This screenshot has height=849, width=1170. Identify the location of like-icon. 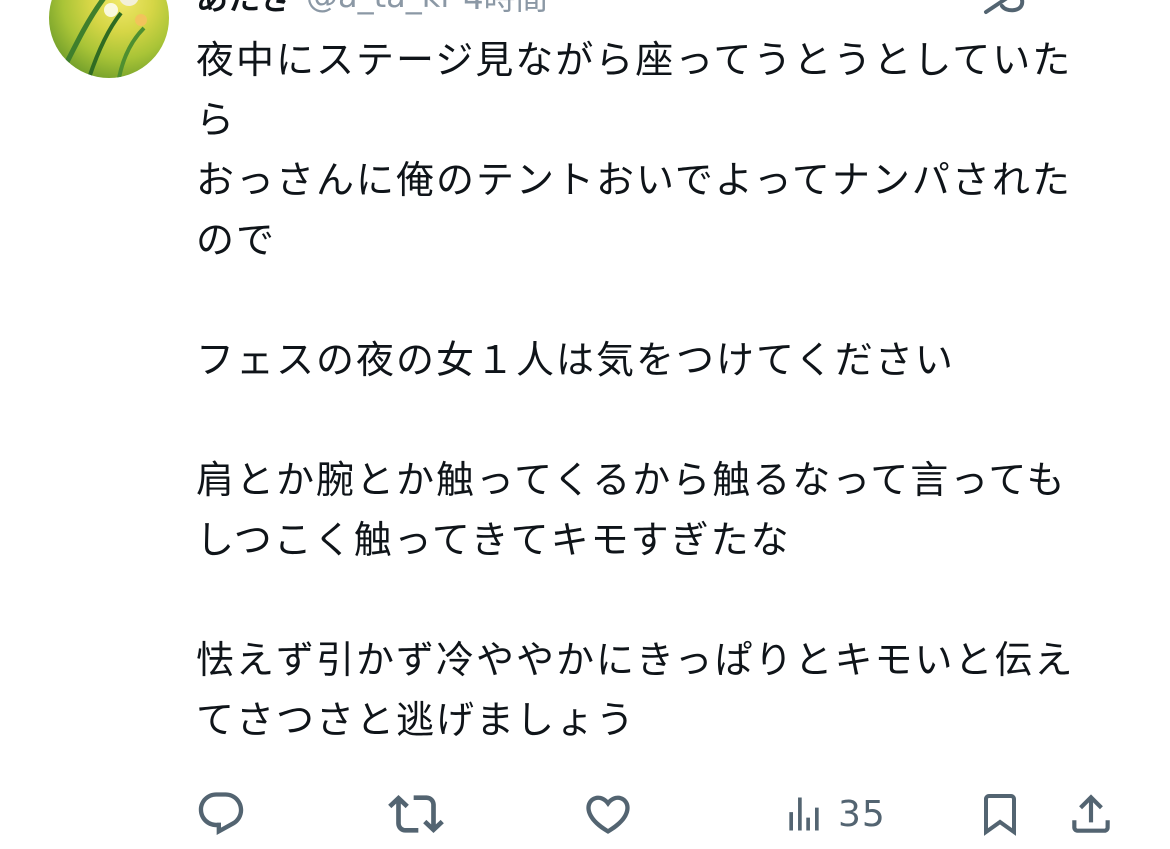
(608, 814).